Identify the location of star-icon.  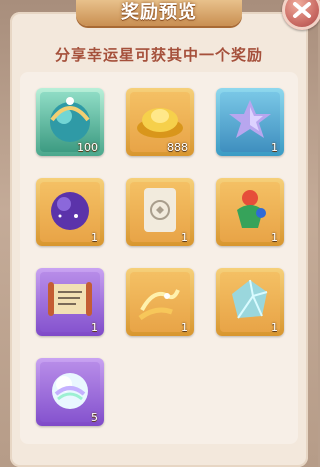
(250, 119).